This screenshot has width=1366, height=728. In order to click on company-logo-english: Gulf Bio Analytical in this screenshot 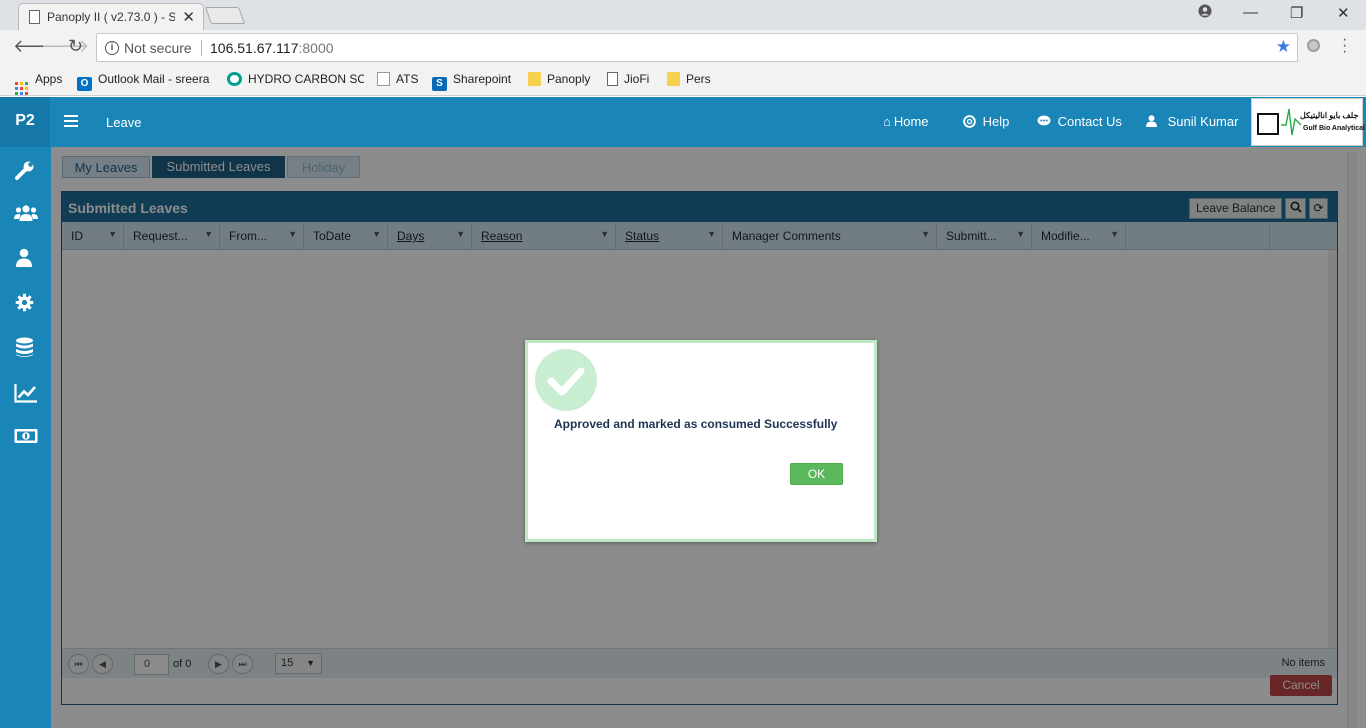, I will do `click(1334, 128)`.